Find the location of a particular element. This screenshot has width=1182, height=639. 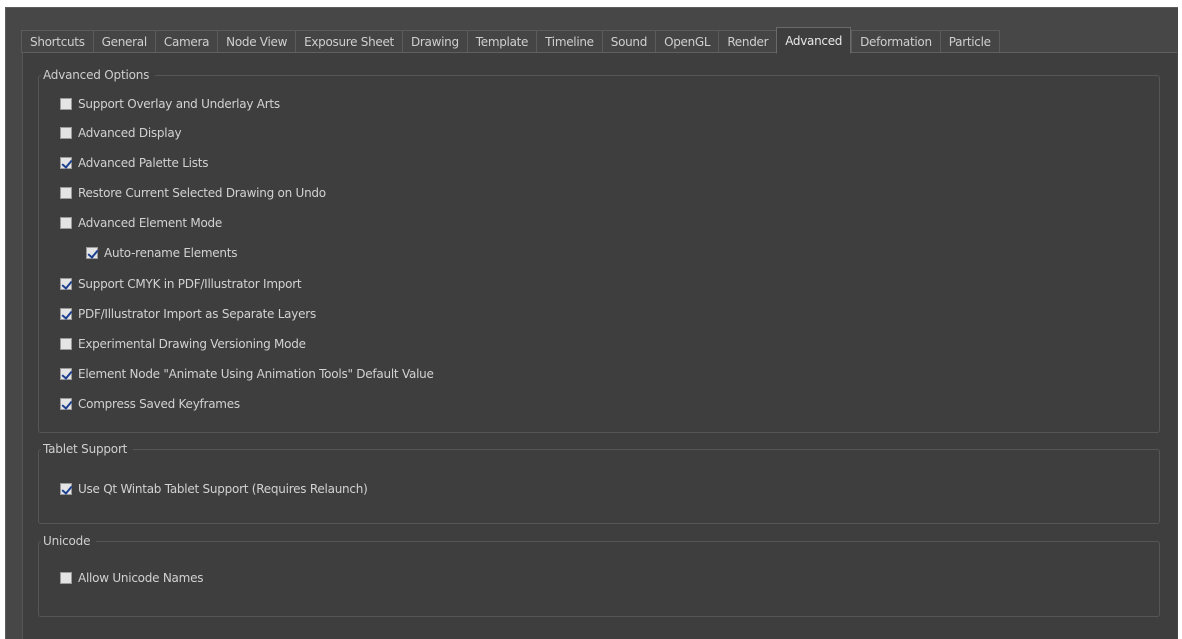

option-label: Allow Unicode Names is located at coordinates (141, 578).